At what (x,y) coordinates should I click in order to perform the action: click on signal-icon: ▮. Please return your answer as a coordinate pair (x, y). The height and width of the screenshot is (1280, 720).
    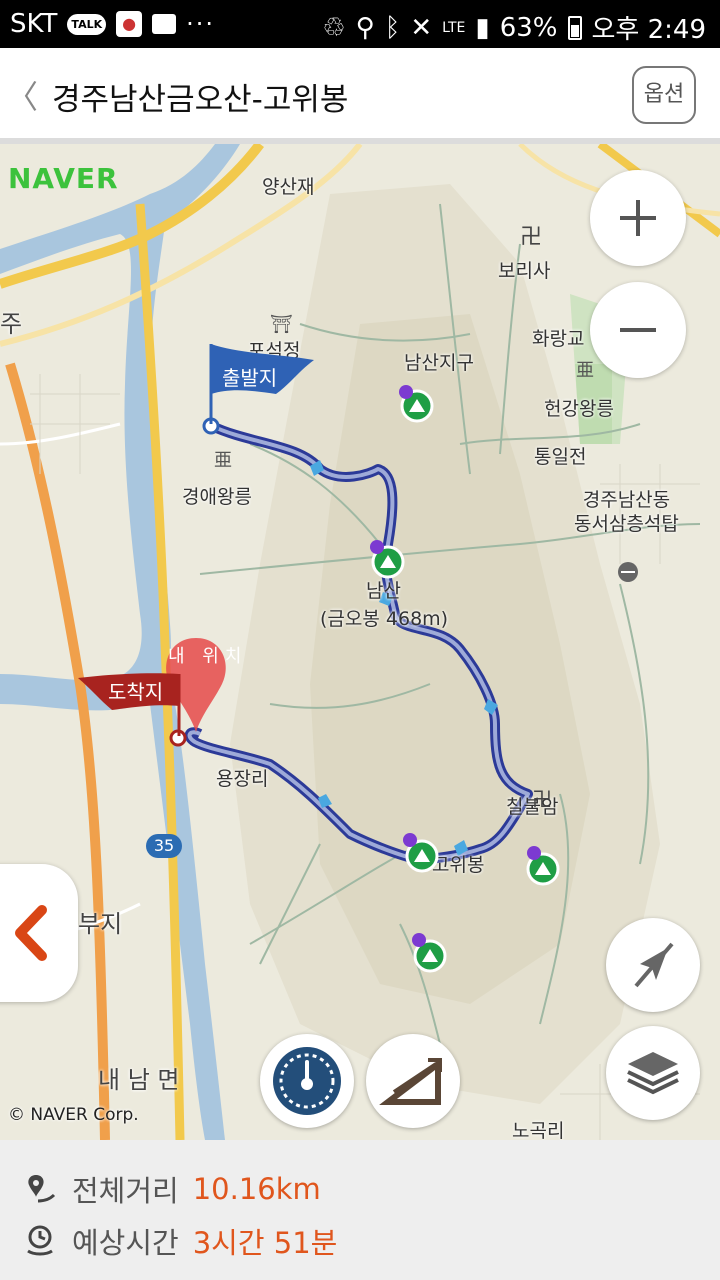
    Looking at the image, I should click on (482, 27).